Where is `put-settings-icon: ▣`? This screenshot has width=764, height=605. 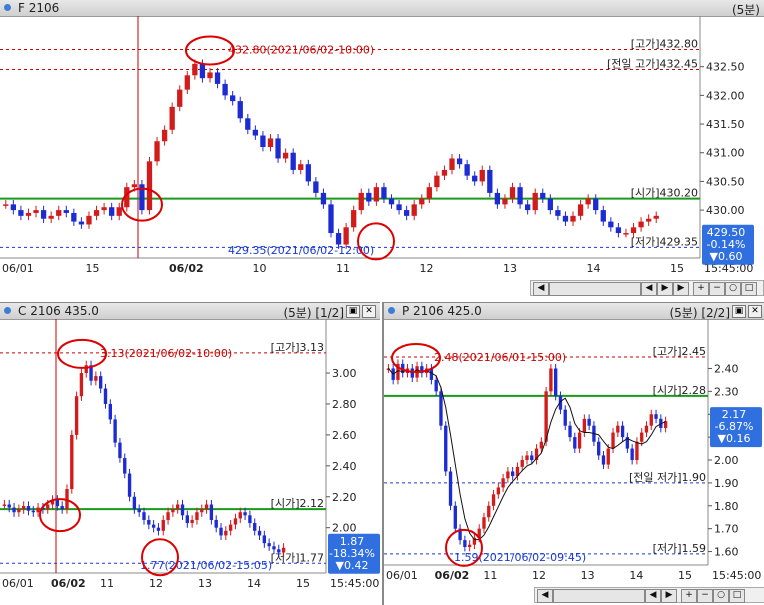 put-settings-icon: ▣ is located at coordinates (739, 311).